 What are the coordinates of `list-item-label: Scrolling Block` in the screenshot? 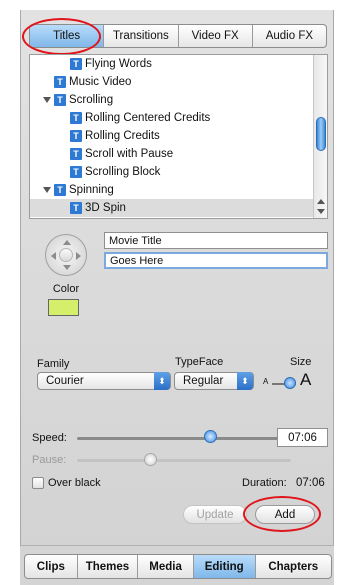 It's located at (123, 172).